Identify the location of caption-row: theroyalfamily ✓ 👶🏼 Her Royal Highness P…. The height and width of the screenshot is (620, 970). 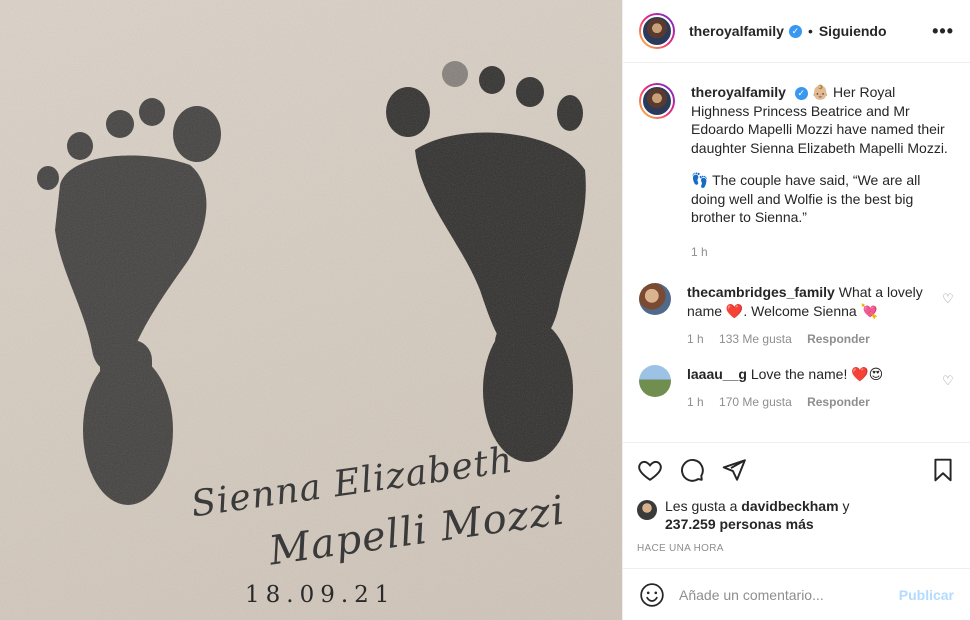
(796, 172).